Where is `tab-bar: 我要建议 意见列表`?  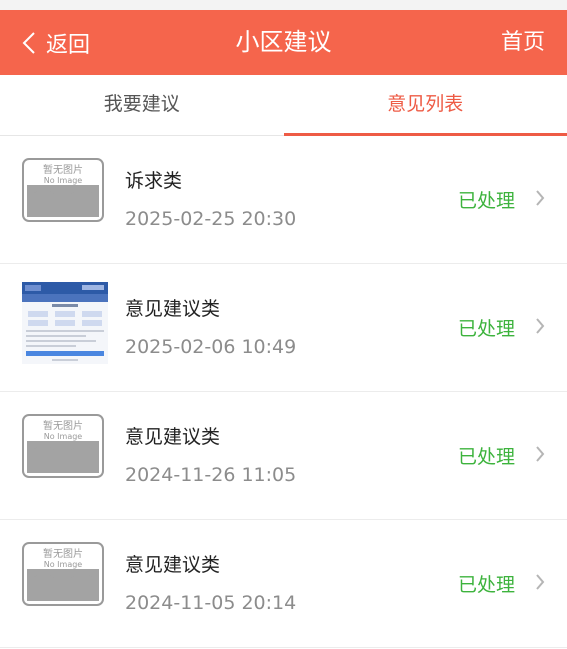
tab-bar: 我要建议 意见列表 is located at coordinates (283, 105).